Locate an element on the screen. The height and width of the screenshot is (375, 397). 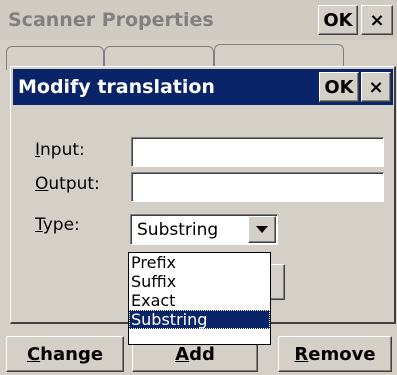
dropdown-option-substring: Substring is located at coordinates (199, 319).